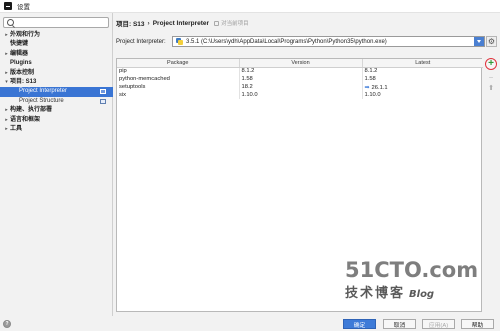 The height and width of the screenshot is (331, 500). I want to click on ok-button: 确定, so click(359, 324).